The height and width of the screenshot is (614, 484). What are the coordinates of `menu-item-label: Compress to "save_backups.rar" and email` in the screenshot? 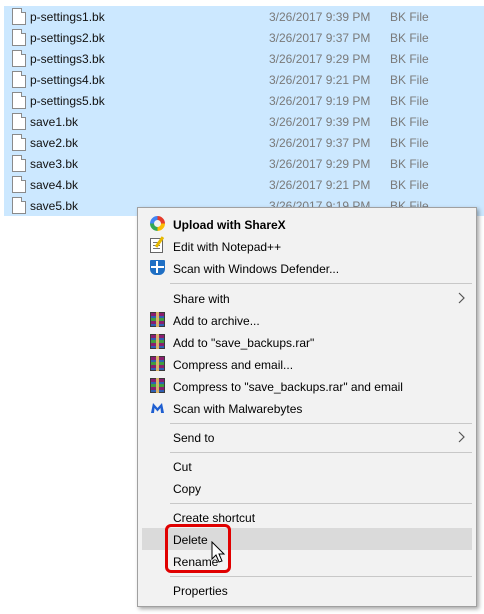 It's located at (288, 387).